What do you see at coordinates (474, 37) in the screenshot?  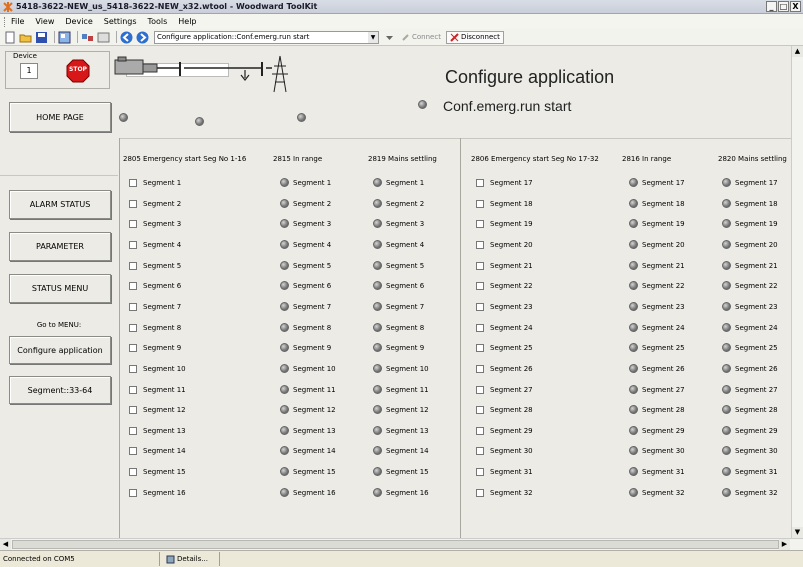 I see `disconnect-button: Disconnect` at bounding box center [474, 37].